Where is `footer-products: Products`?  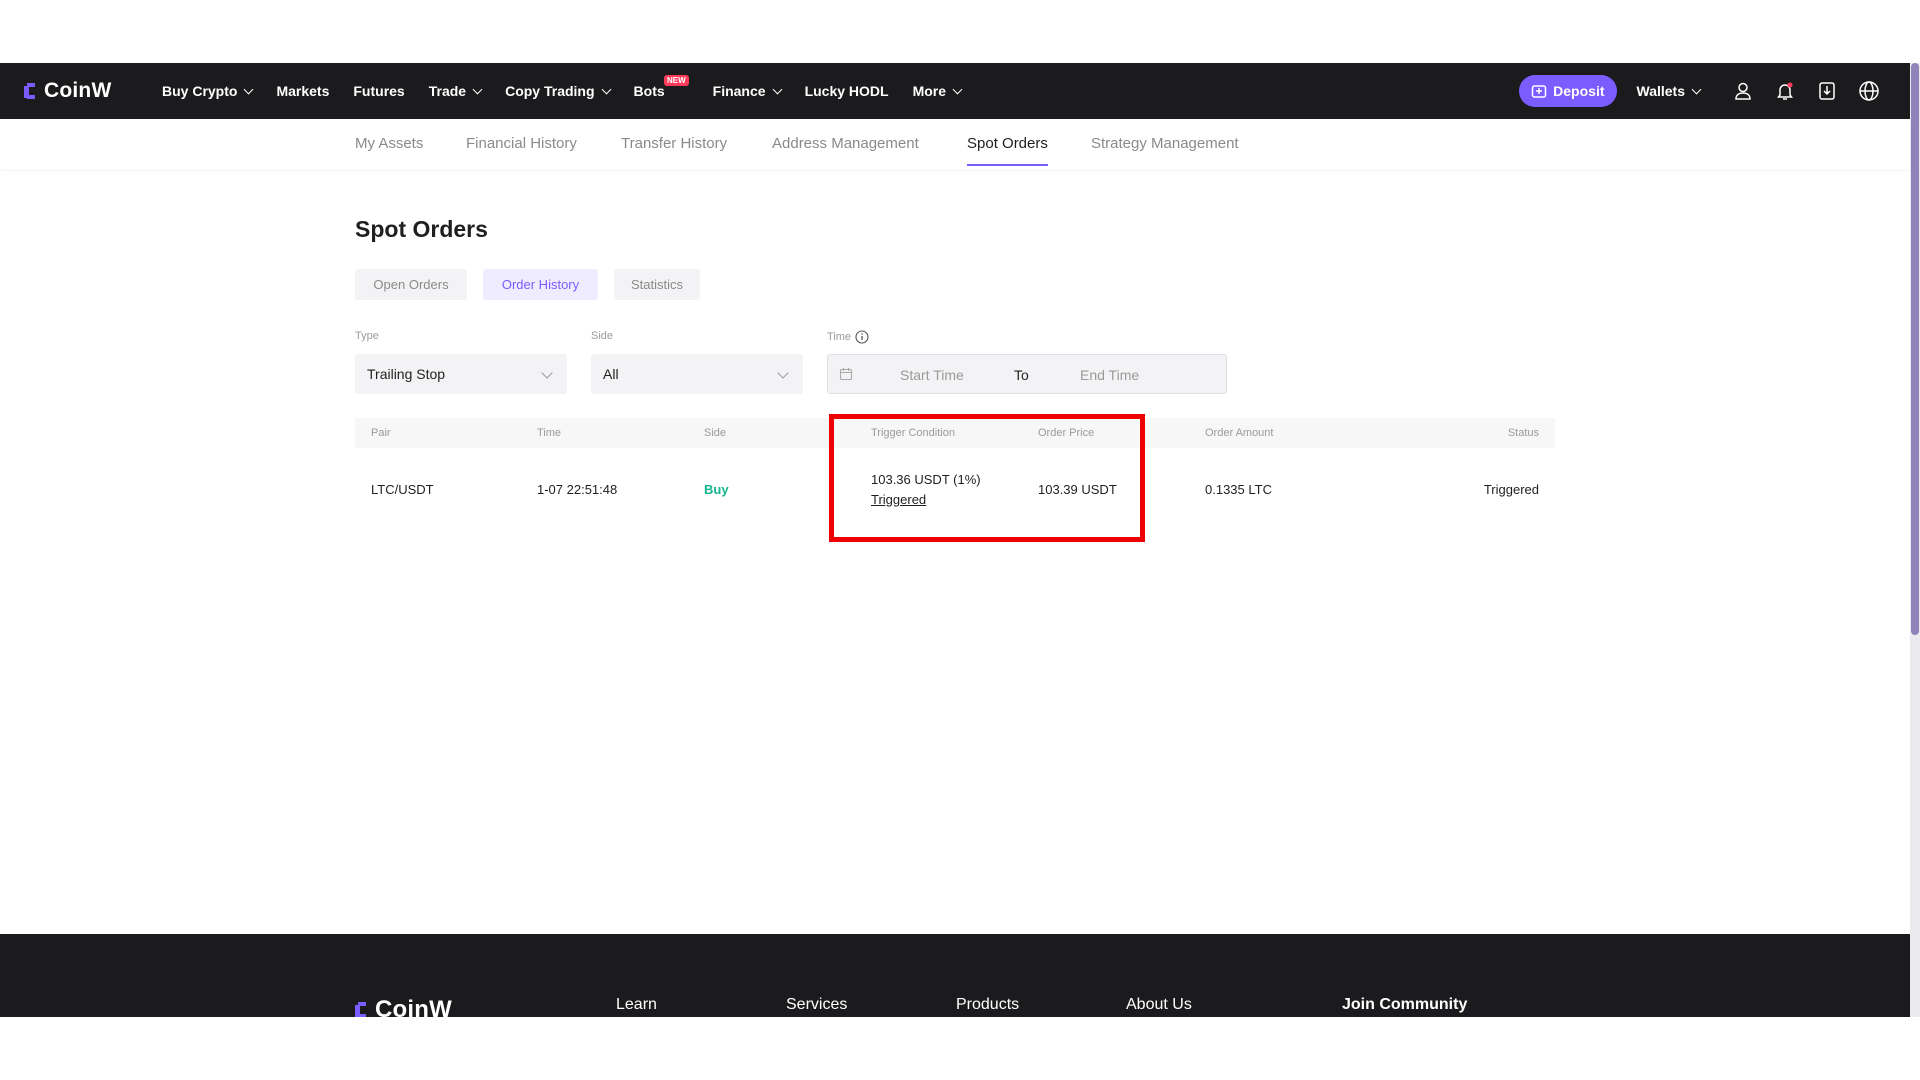 footer-products: Products is located at coordinates (987, 1005).